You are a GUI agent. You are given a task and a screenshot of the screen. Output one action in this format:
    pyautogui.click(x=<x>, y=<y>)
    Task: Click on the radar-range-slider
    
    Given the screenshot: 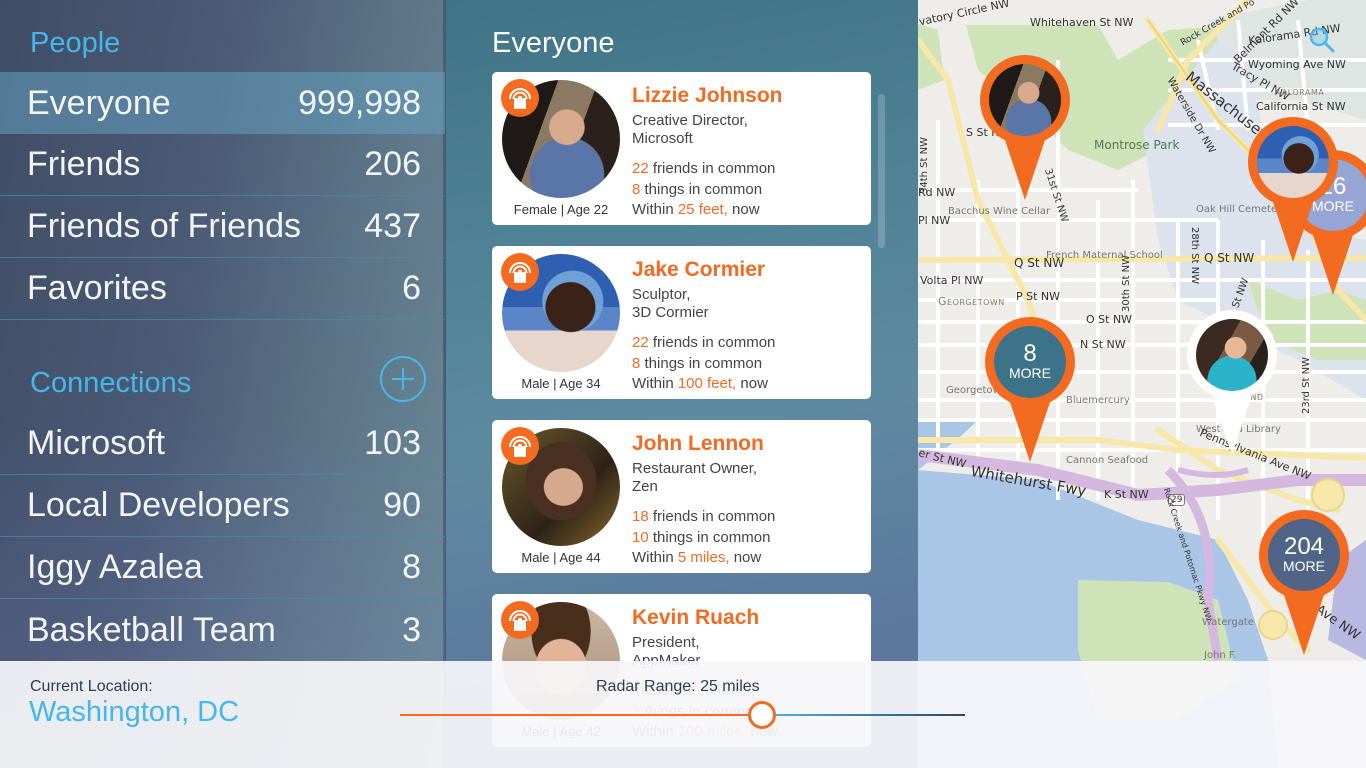 What is the action you would take?
    pyautogui.click(x=682, y=716)
    